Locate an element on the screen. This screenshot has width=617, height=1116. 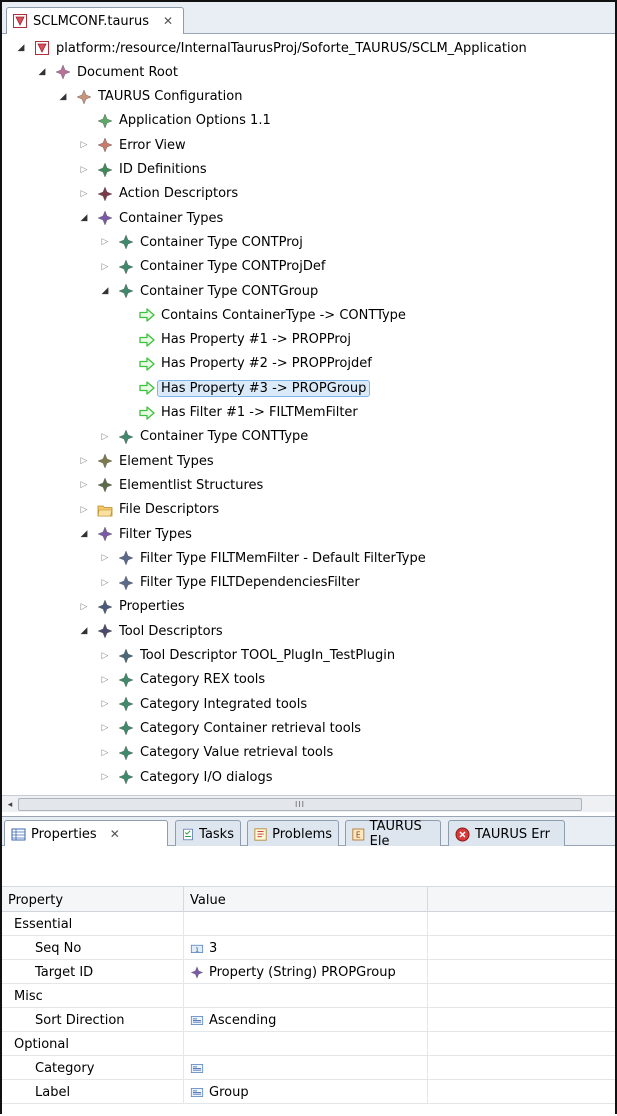
tree-node: Application Options 1.1 is located at coordinates (174, 121).